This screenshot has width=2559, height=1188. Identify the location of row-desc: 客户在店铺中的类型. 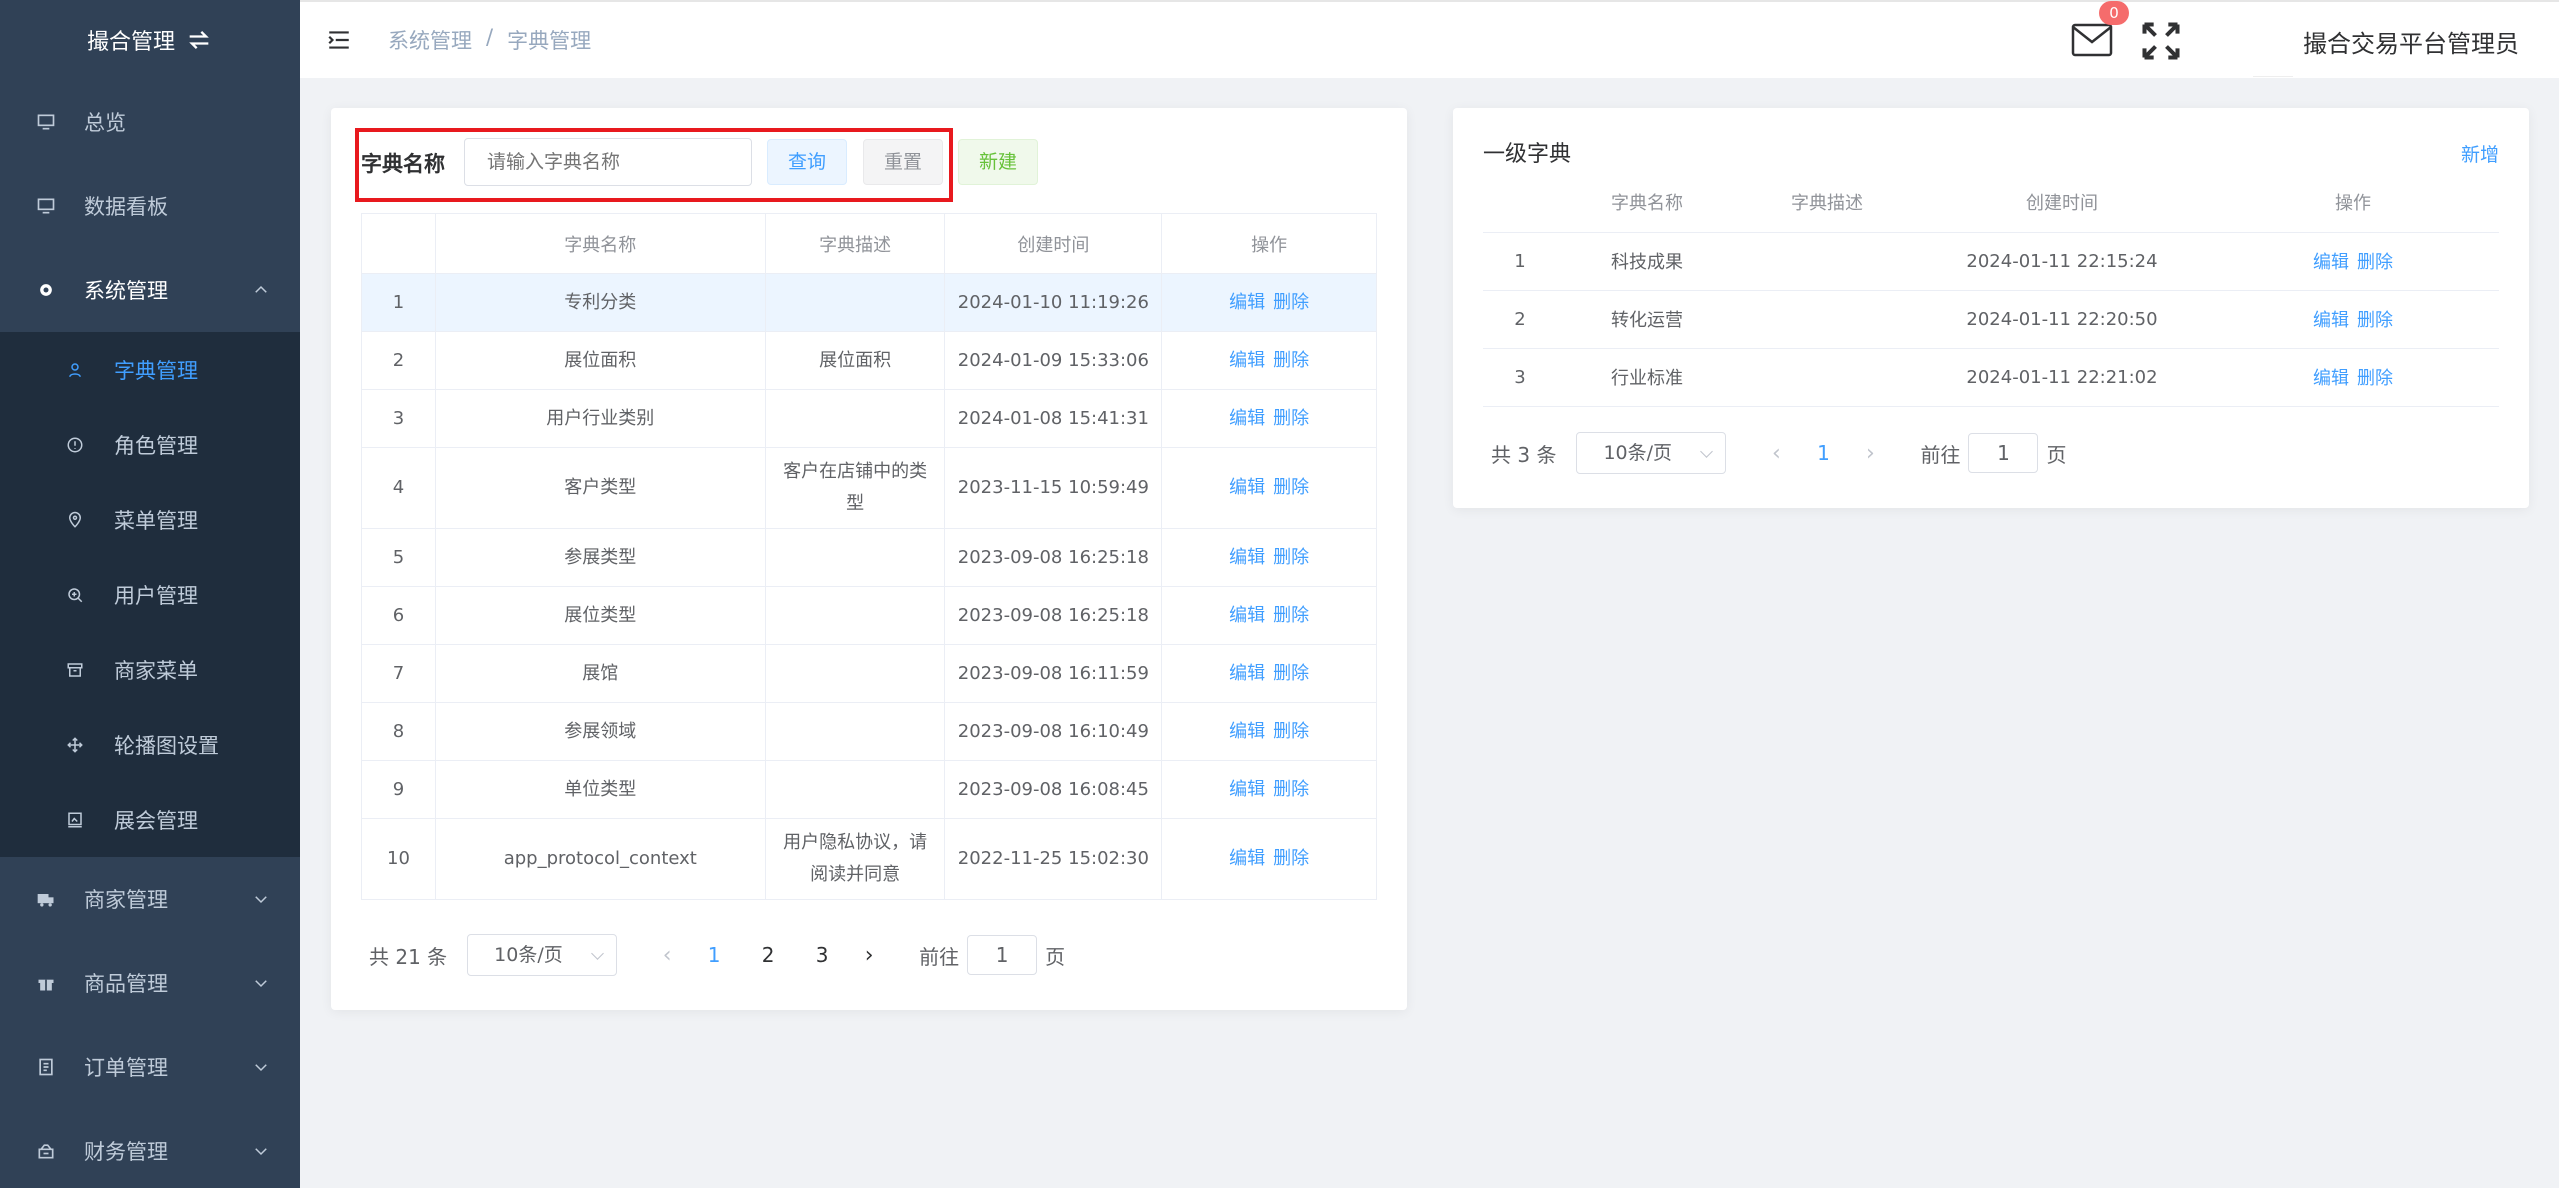
(855, 488).